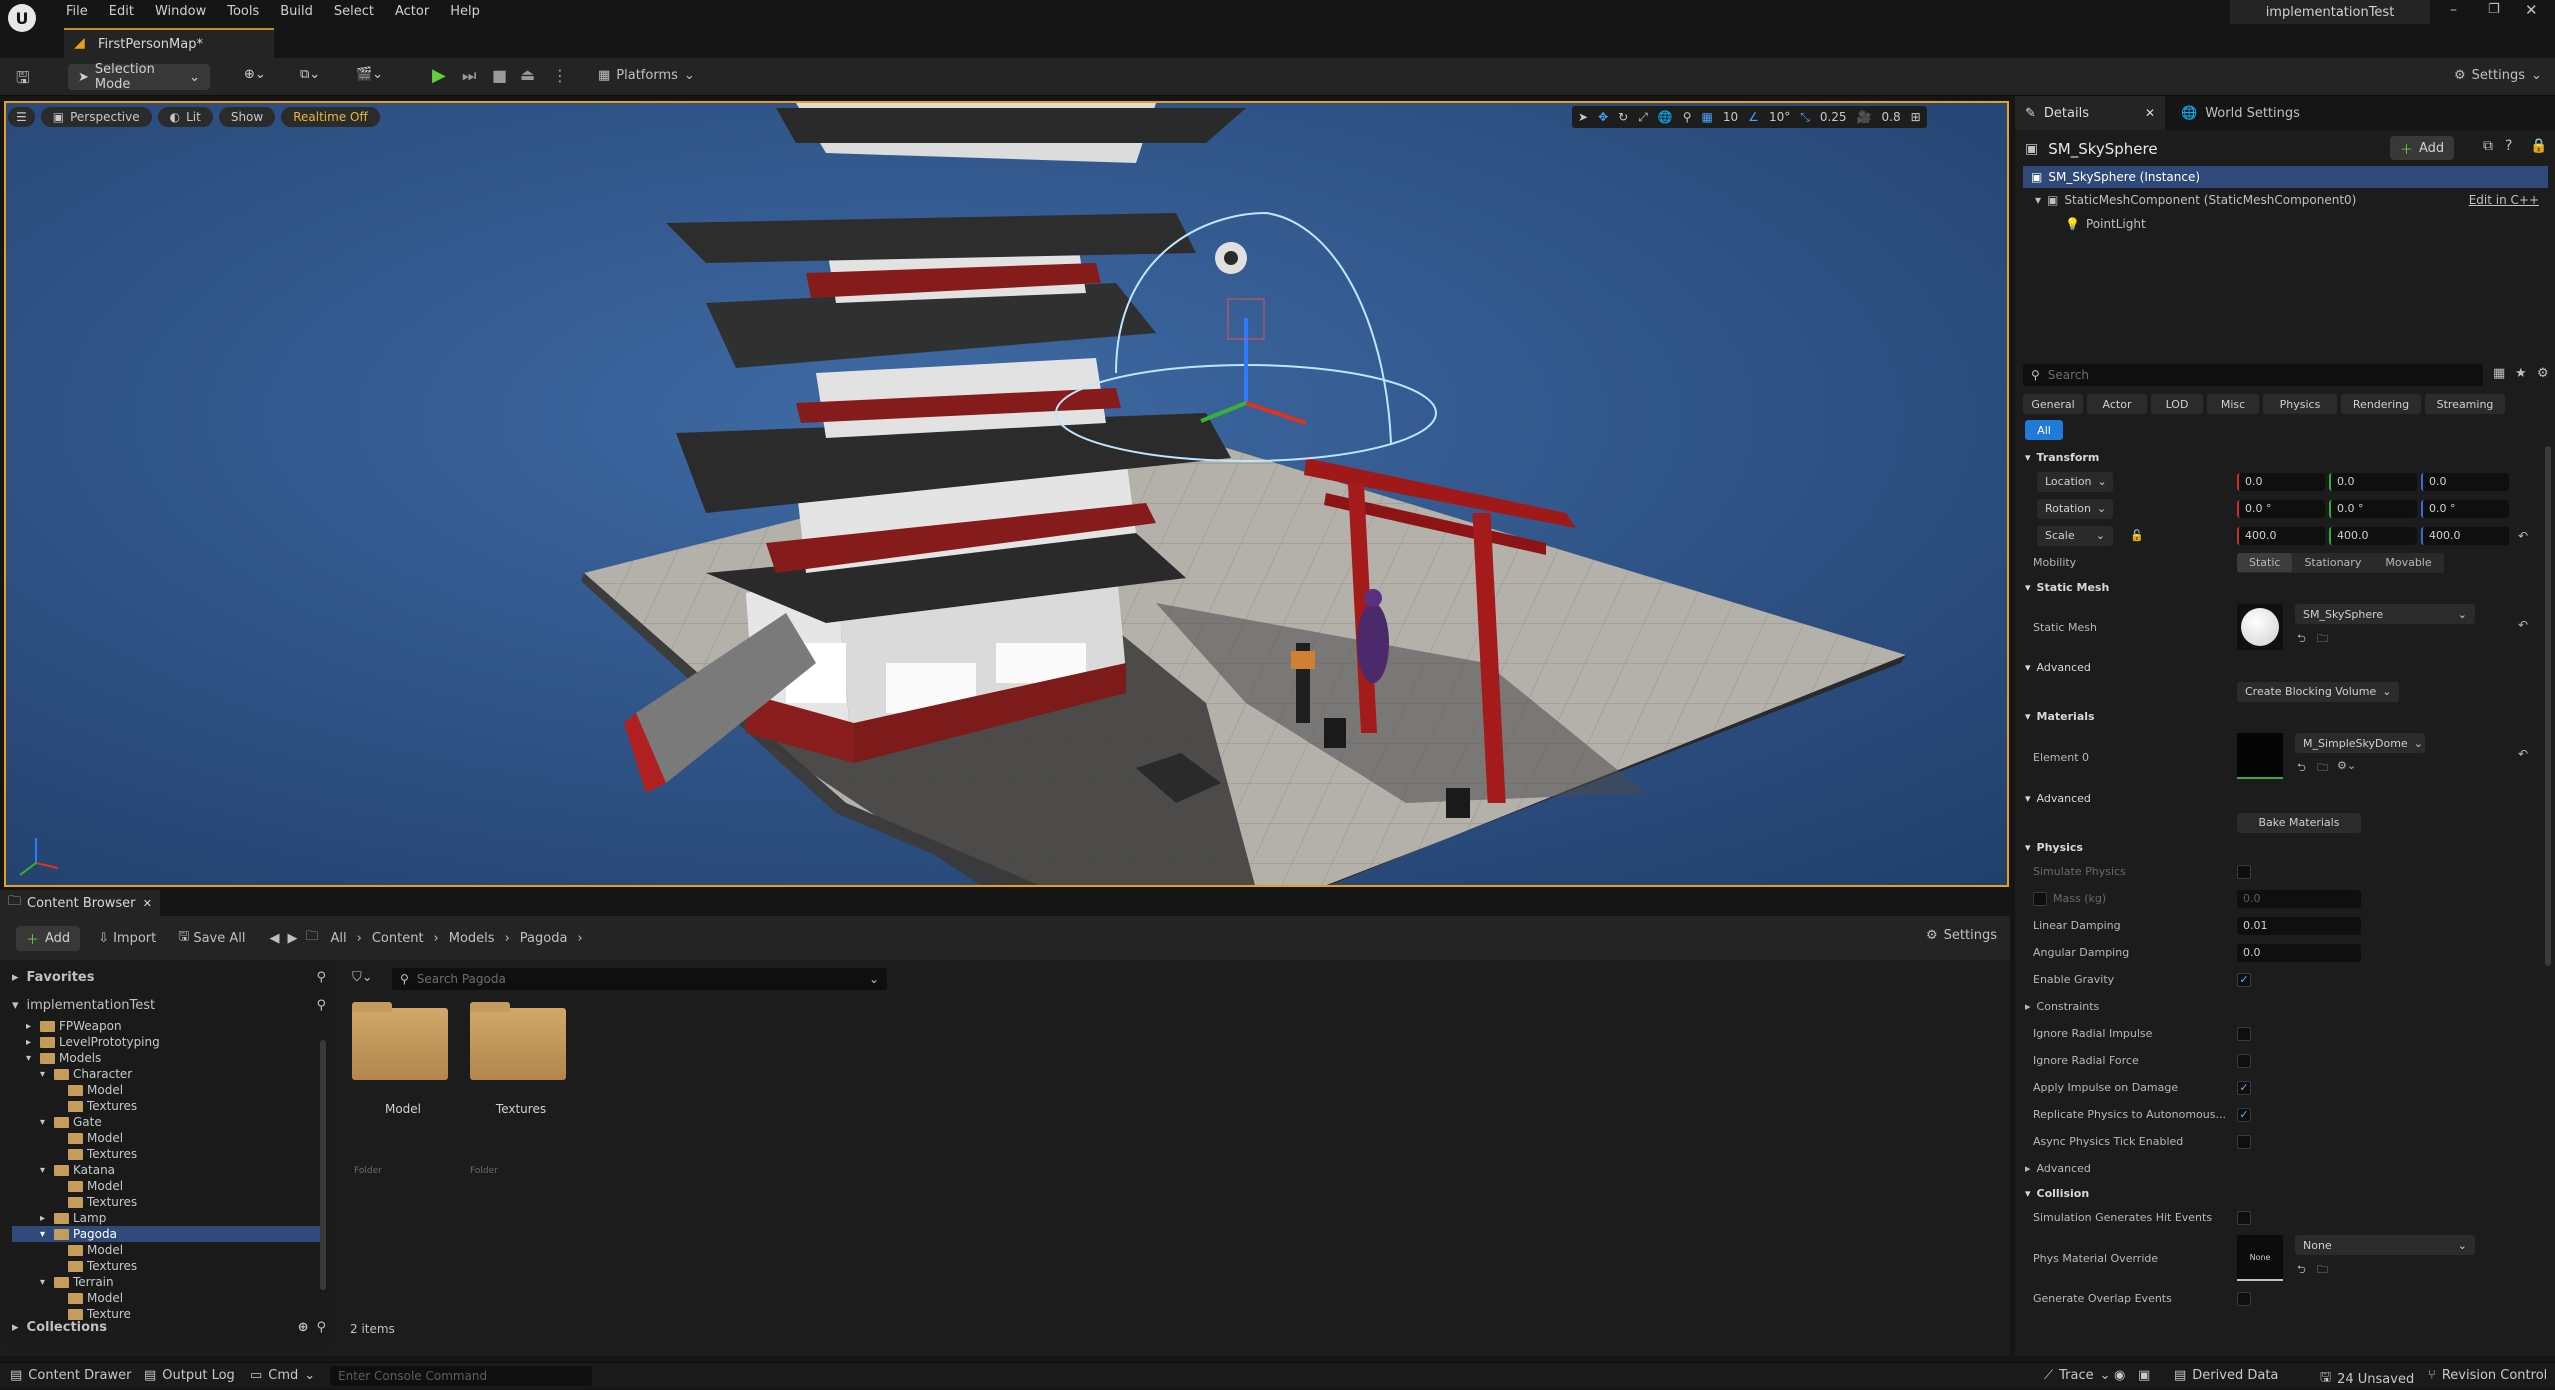  What do you see at coordinates (2244, 1217) in the screenshot?
I see `hit-events-checkbox` at bounding box center [2244, 1217].